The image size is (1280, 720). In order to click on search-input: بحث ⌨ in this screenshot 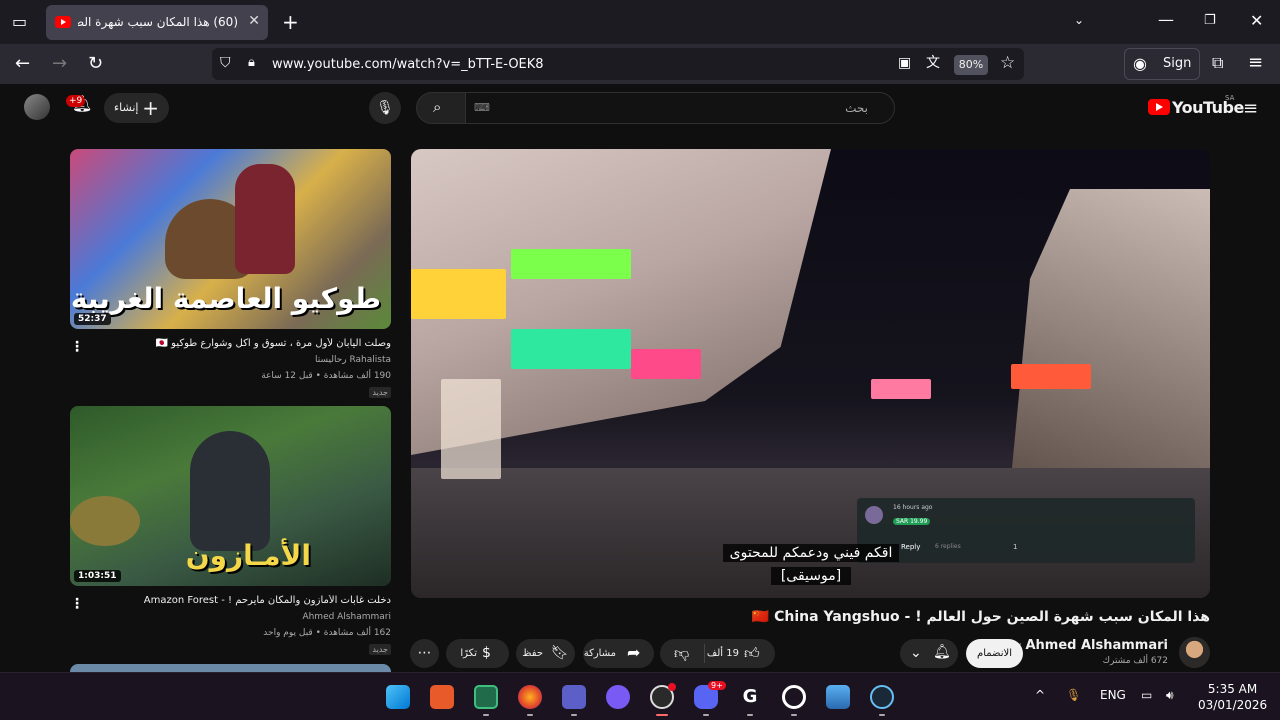, I will do `click(680, 108)`.